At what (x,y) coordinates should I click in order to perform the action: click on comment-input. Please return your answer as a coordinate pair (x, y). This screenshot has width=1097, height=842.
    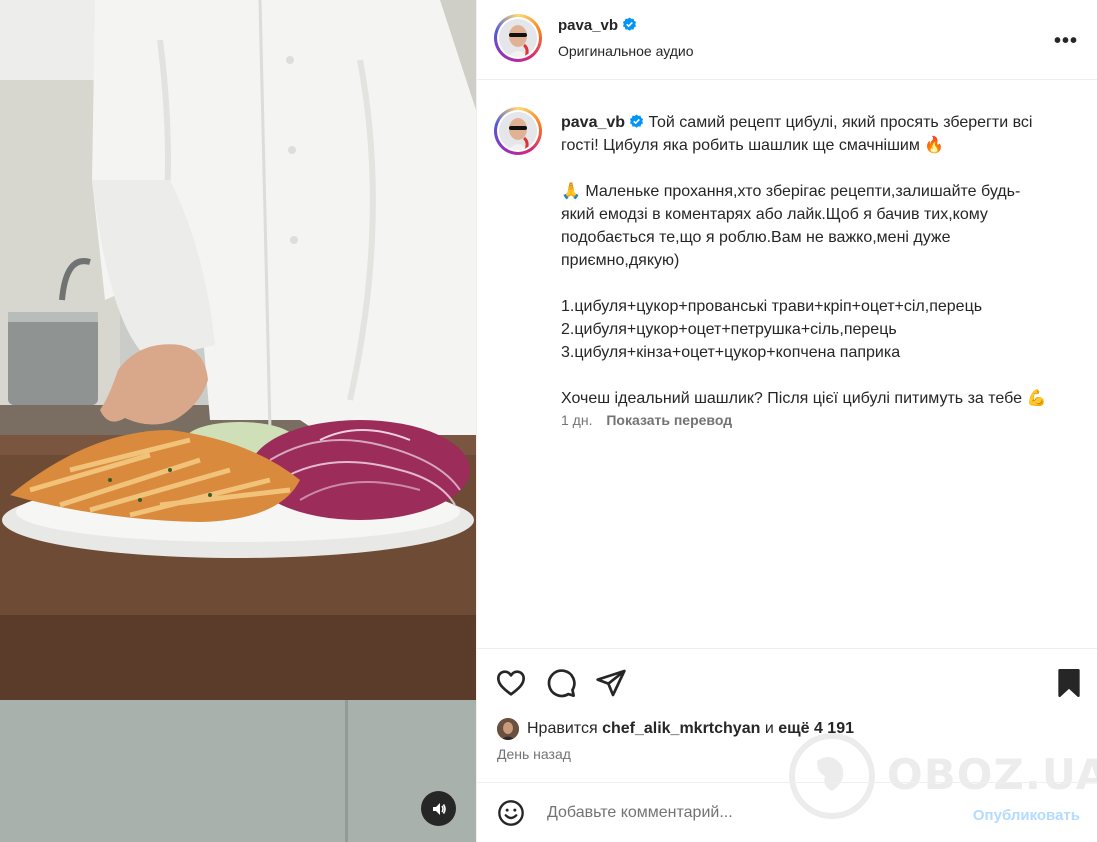
    Looking at the image, I should click on (747, 813).